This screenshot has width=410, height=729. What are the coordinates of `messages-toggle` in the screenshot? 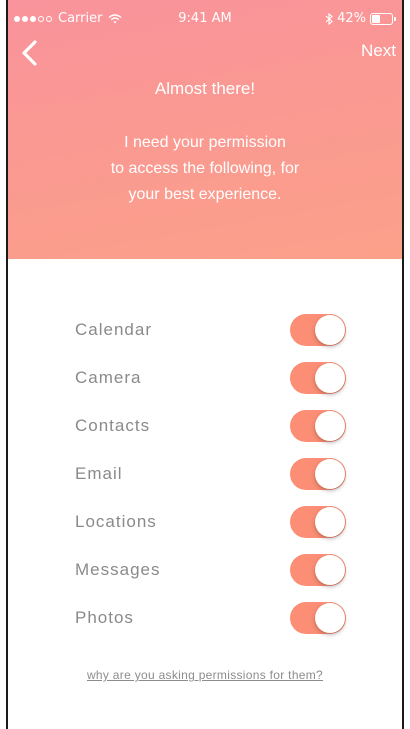 It's located at (318, 570).